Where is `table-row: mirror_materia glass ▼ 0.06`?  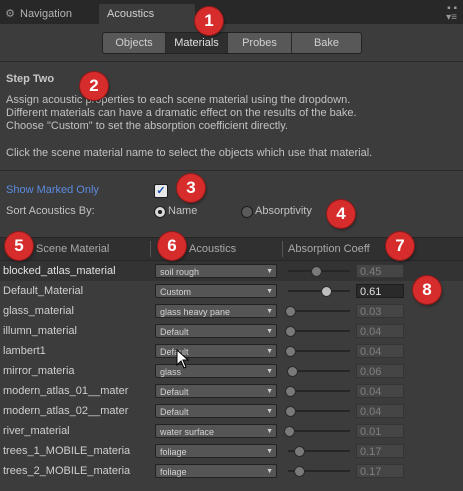 table-row: mirror_materia glass ▼ 0.06 is located at coordinates (231, 371).